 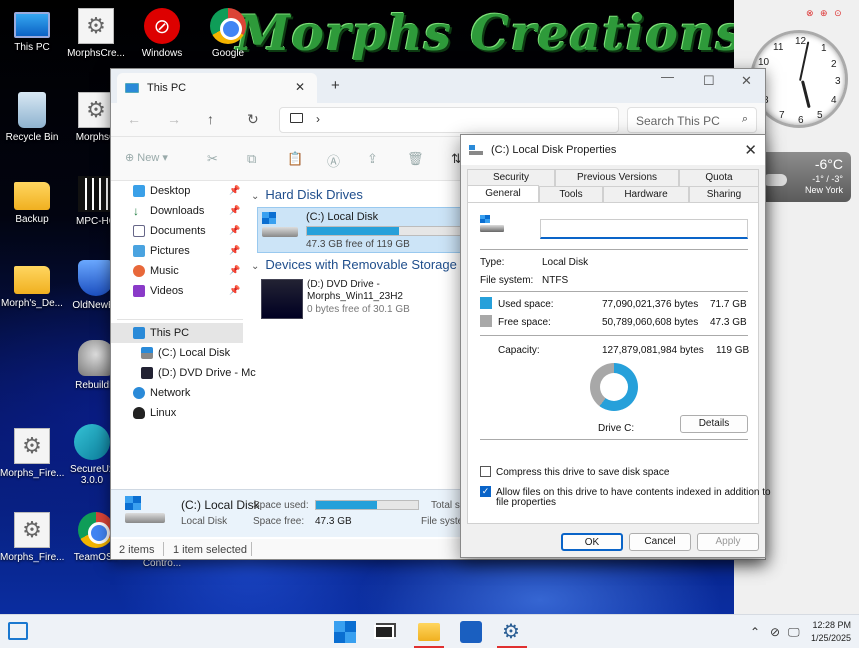 What do you see at coordinates (714, 424) in the screenshot?
I see `details-button: Details` at bounding box center [714, 424].